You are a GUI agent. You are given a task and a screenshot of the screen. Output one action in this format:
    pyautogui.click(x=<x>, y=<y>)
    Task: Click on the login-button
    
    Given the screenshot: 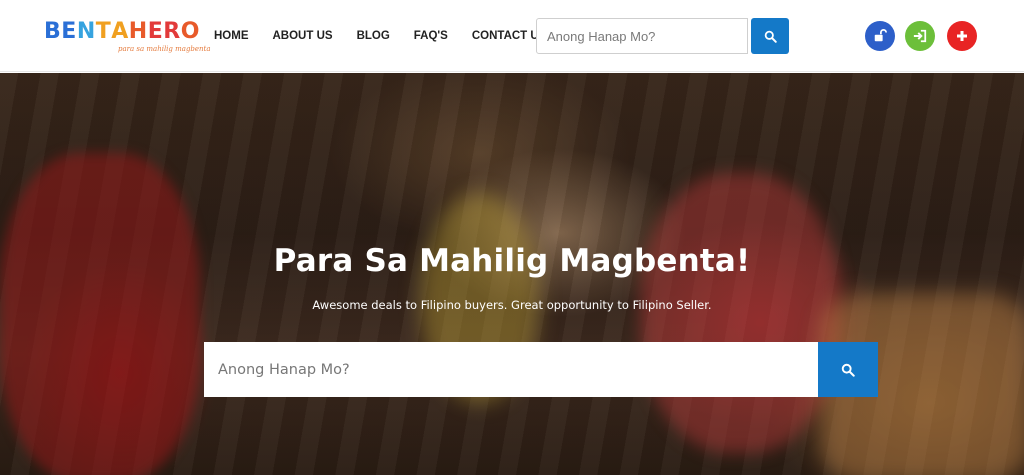 What is the action you would take?
    pyautogui.click(x=920, y=36)
    